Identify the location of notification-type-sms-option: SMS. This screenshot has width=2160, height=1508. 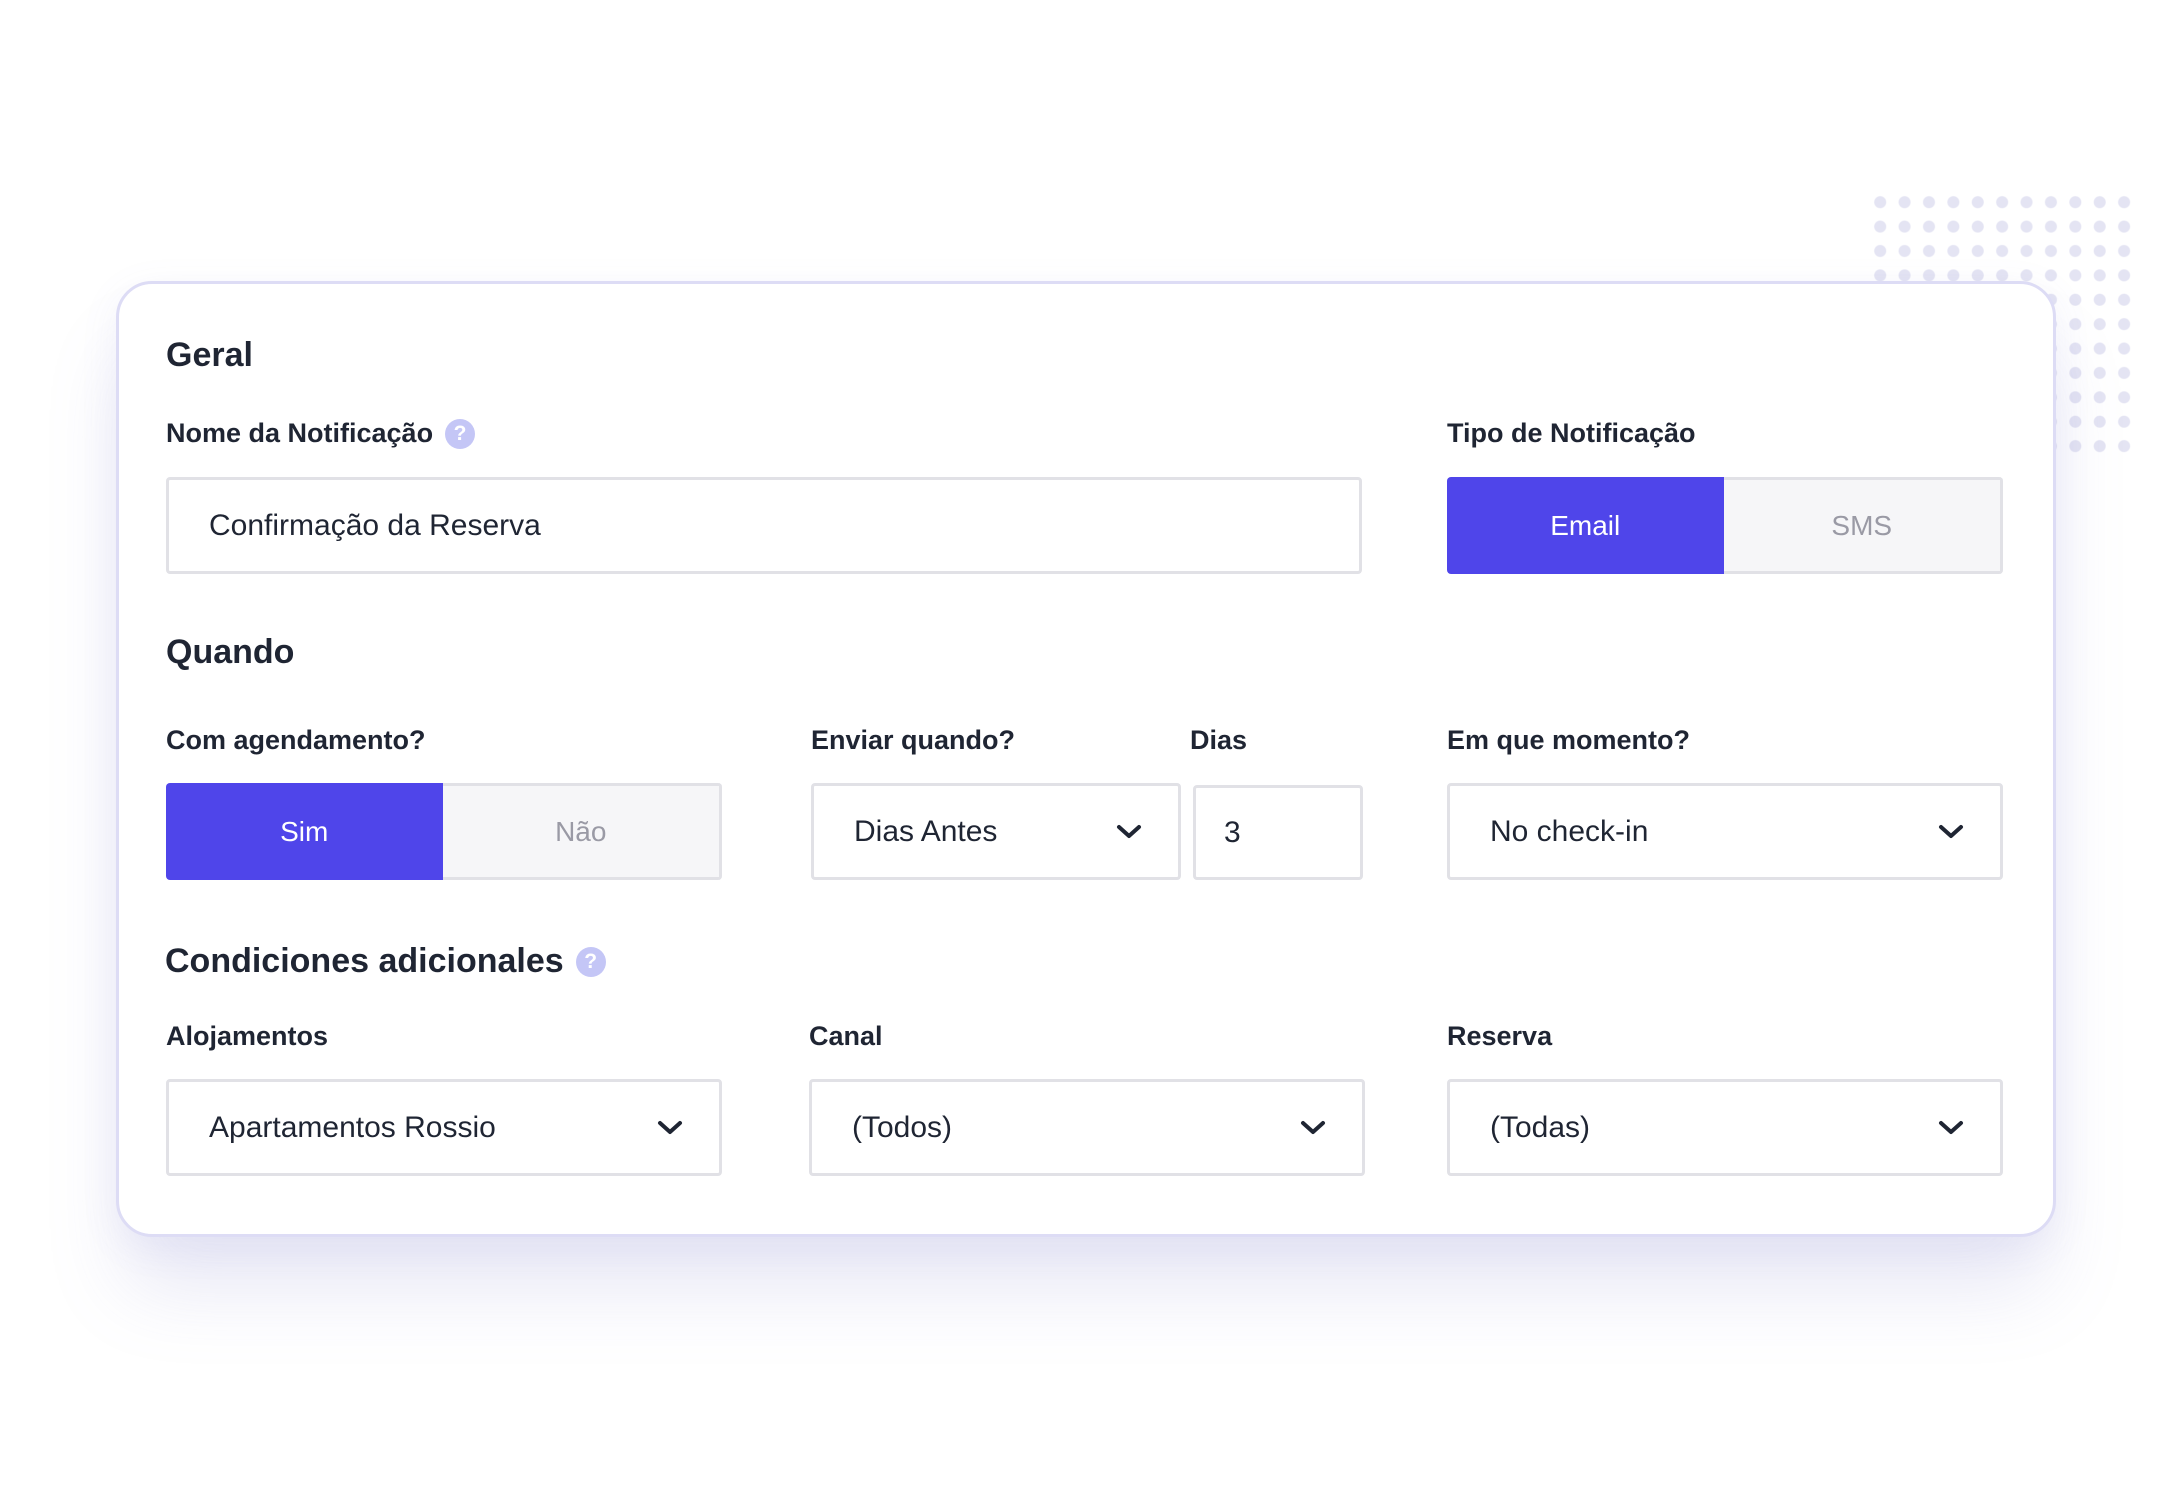
(1863, 525).